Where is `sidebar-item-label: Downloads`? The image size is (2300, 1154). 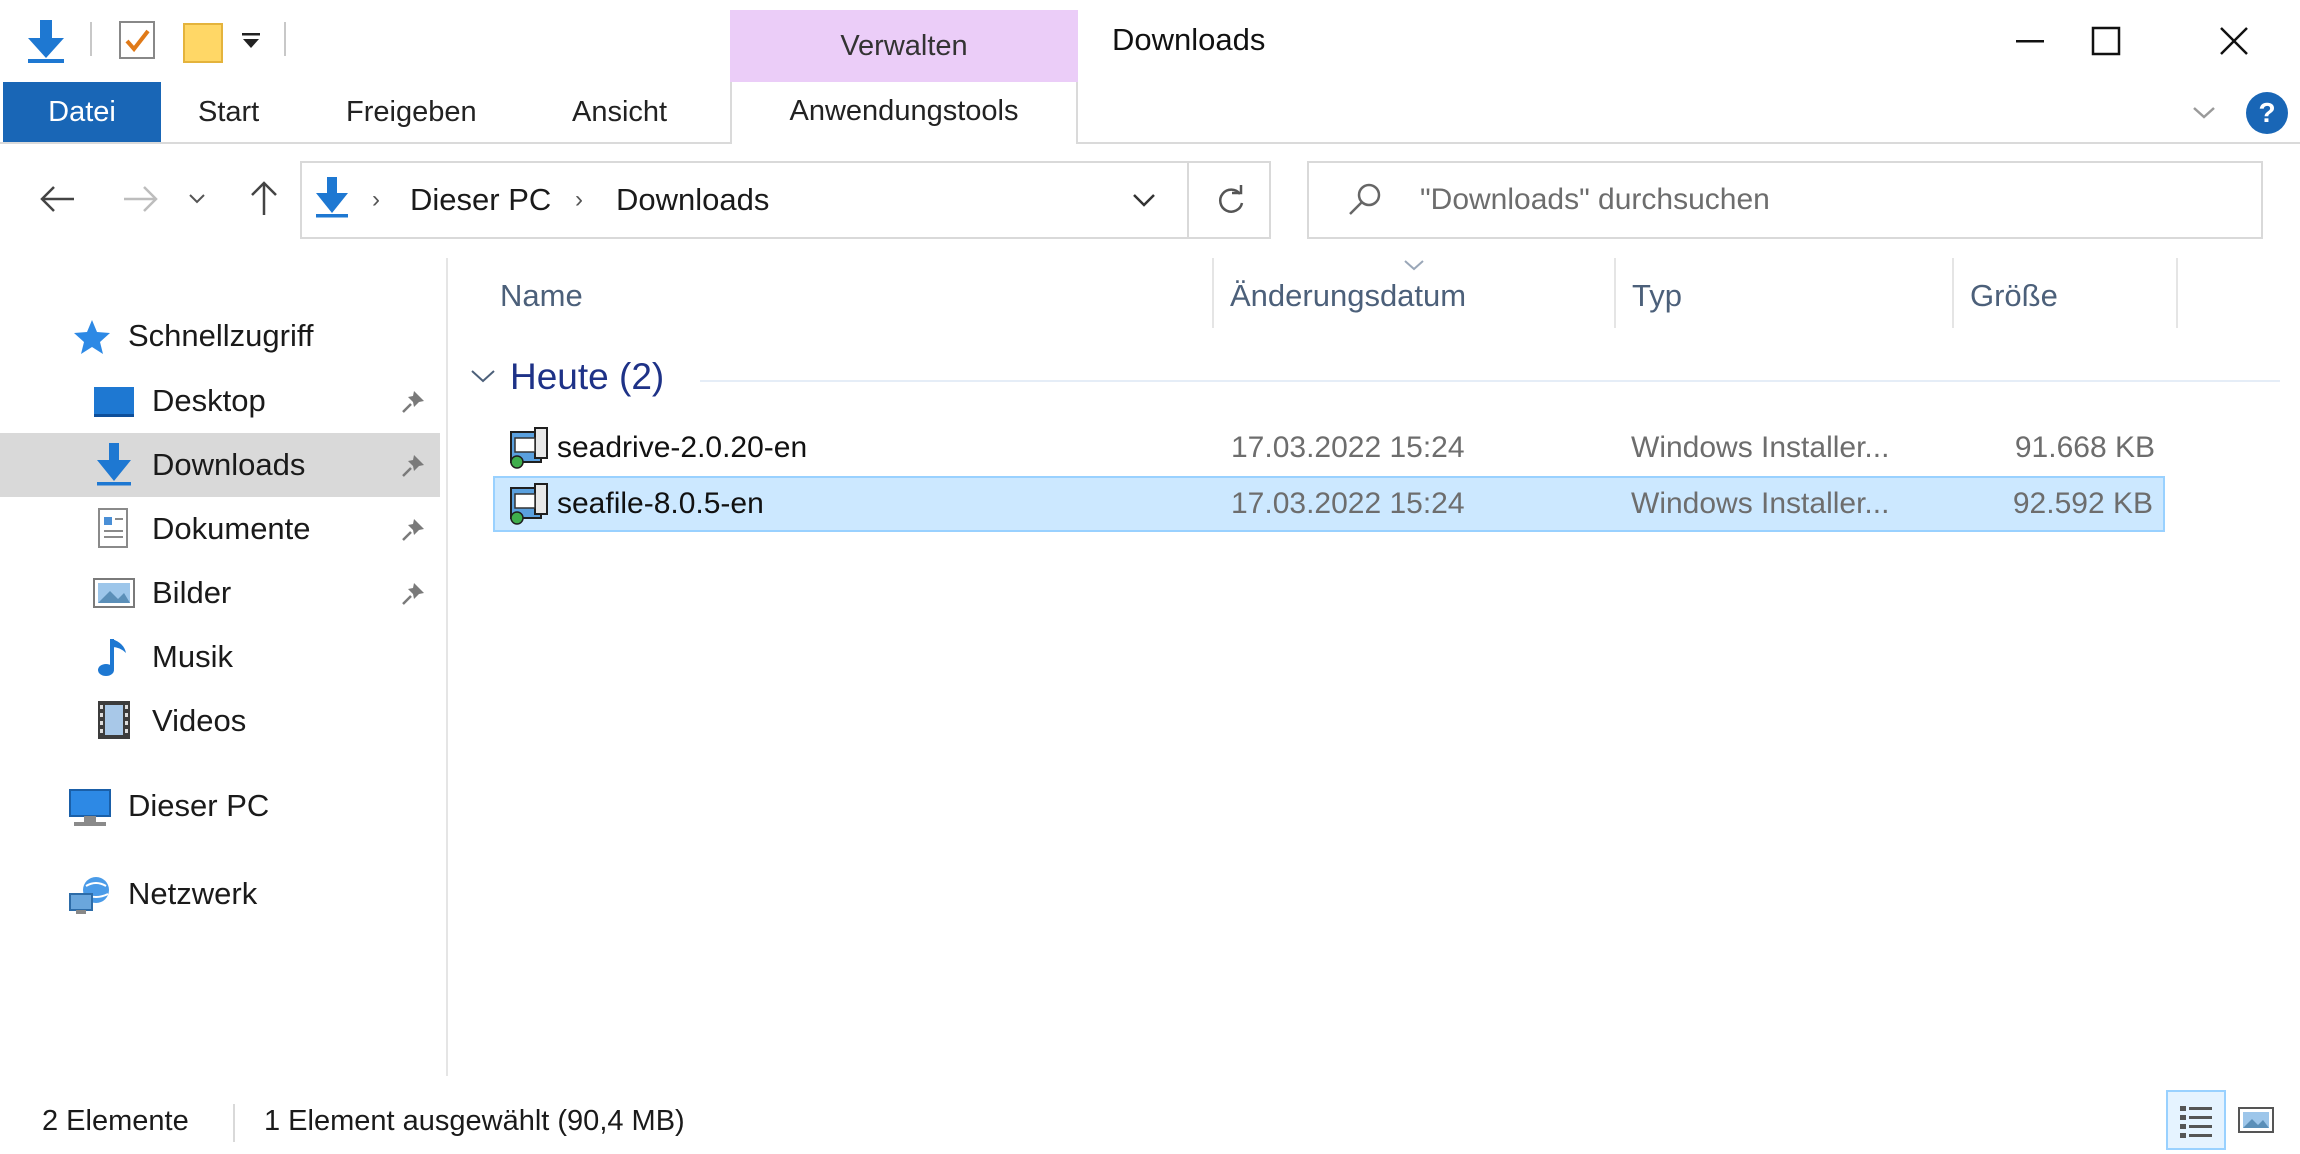 sidebar-item-label: Downloads is located at coordinates (229, 464).